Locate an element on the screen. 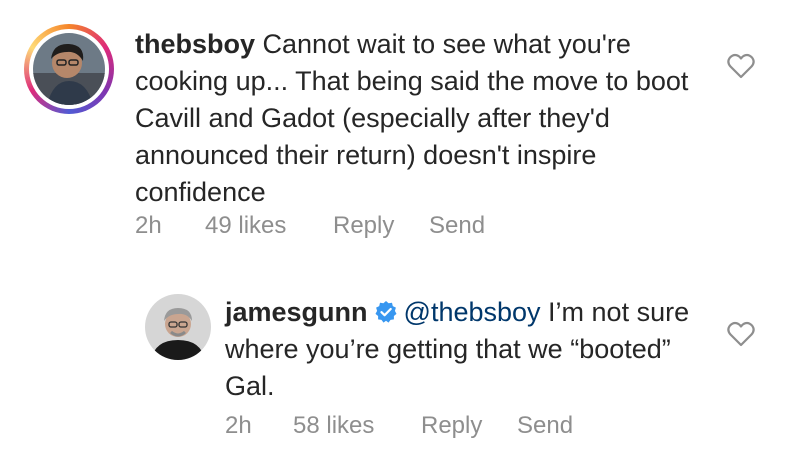  comment-meta: 2h 58 likes Reply Send is located at coordinates (425, 427).